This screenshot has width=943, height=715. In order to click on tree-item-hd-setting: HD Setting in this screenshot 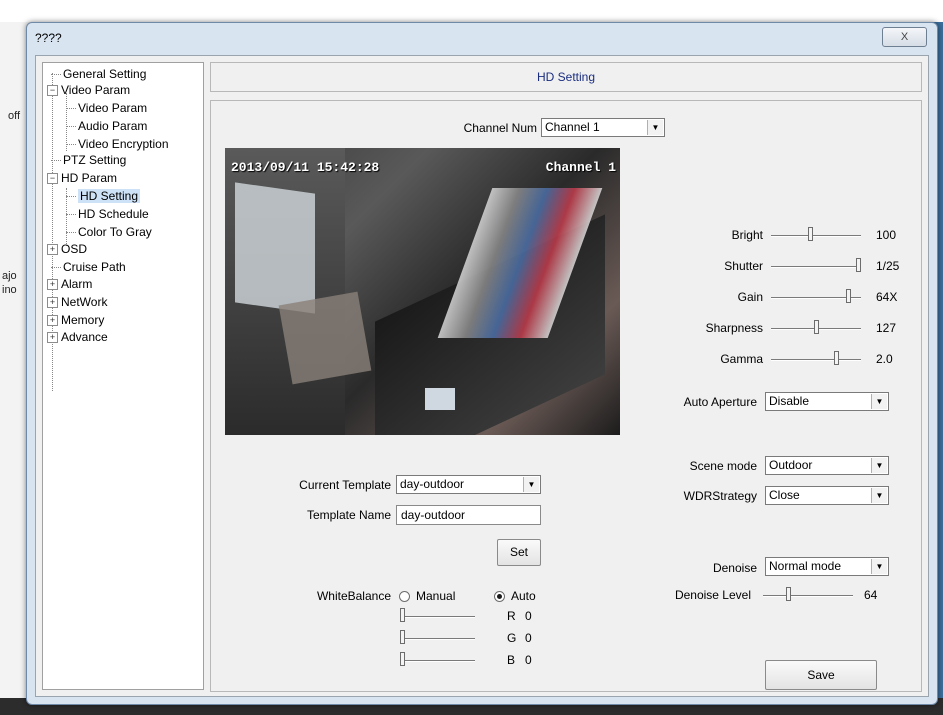, I will do `click(103, 196)`.